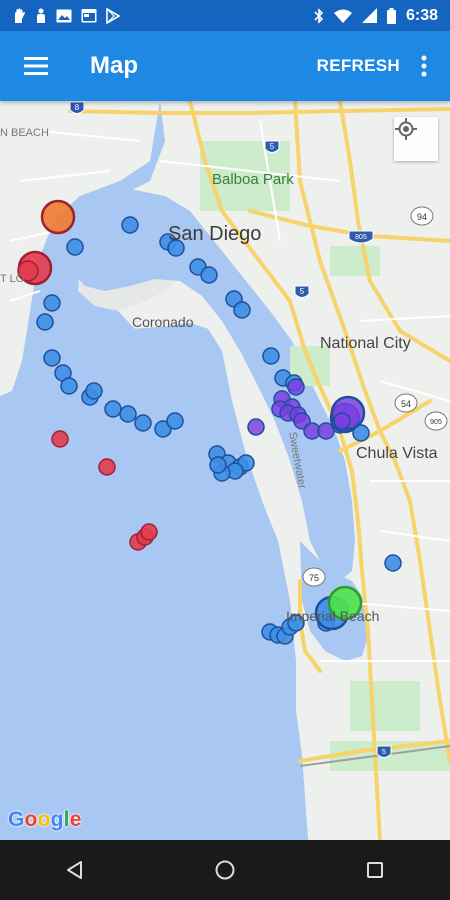  What do you see at coordinates (342, 16) in the screenshot?
I see `wifi-icon` at bounding box center [342, 16].